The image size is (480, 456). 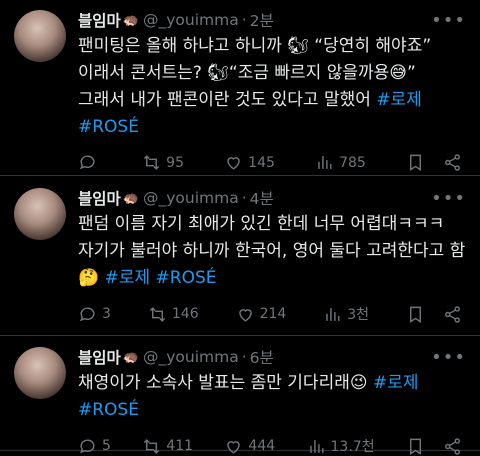 I want to click on retweet-count: 411, so click(x=180, y=446).